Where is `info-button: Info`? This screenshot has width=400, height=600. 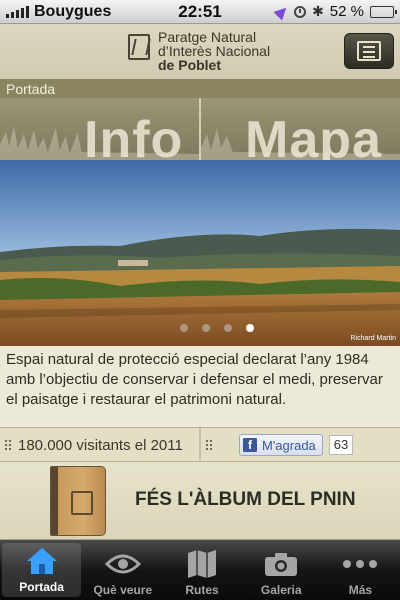 info-button: Info is located at coordinates (99, 129).